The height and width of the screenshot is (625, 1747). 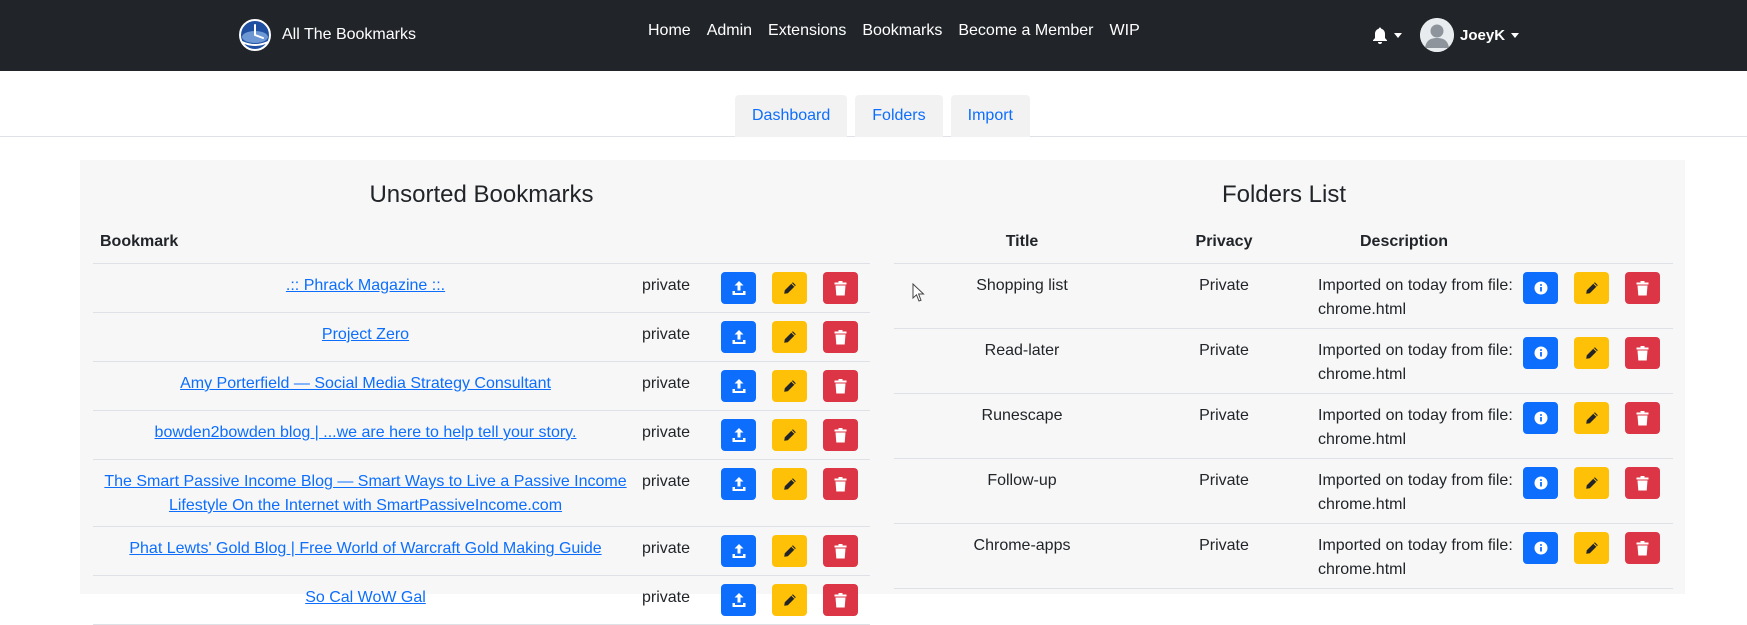 What do you see at coordinates (365, 597) in the screenshot?
I see `bookmark-link: So Cal WoW Gal` at bounding box center [365, 597].